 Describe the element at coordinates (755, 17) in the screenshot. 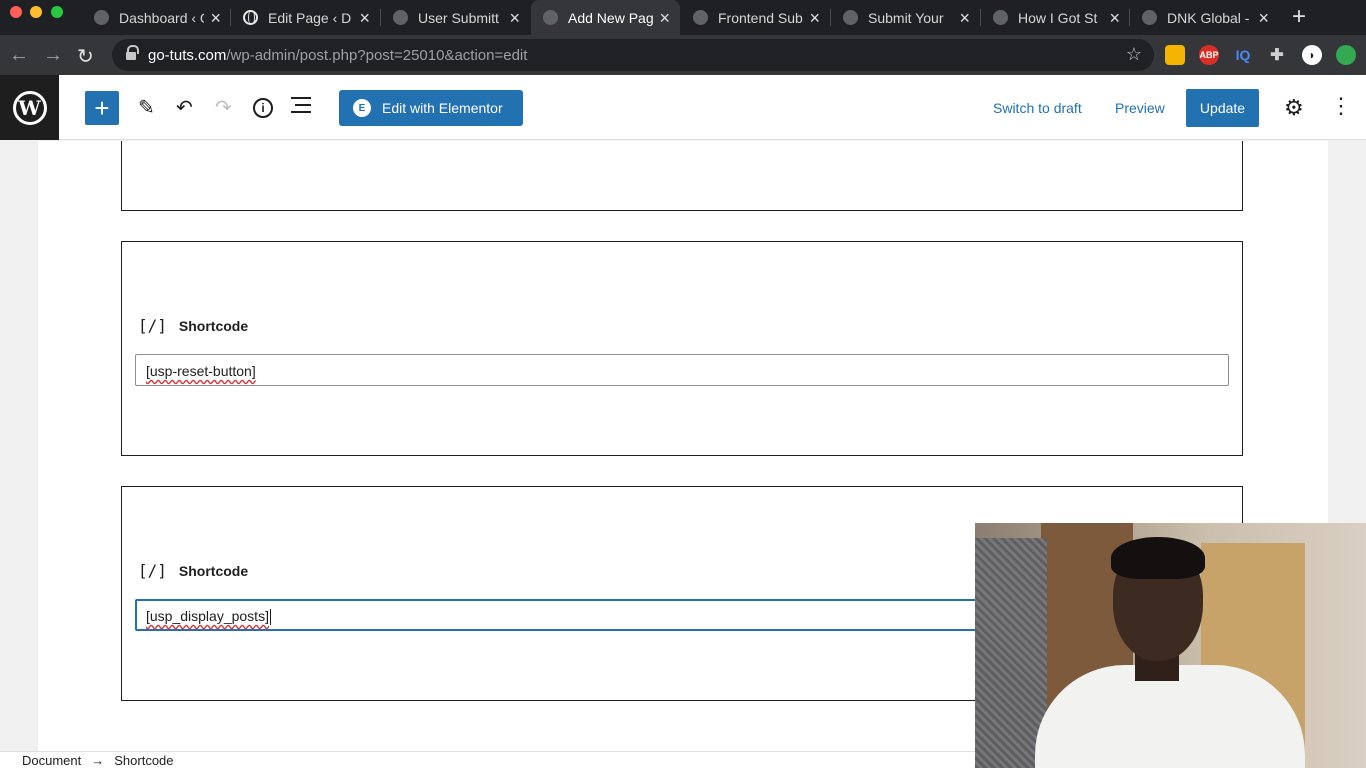

I see `browser-tab-frontend-submit: Frontend Sub ×` at that location.